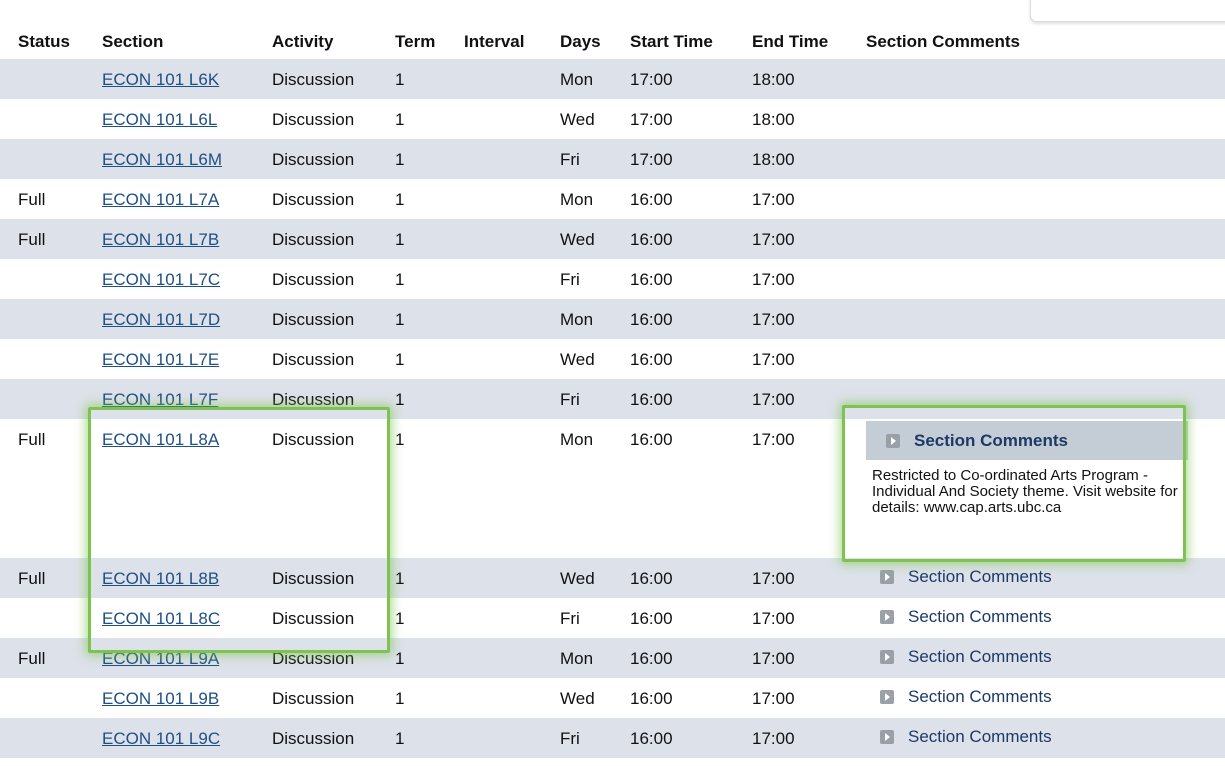 The image size is (1225, 766). I want to click on section-link: ECON 101 L8C, so click(161, 618).